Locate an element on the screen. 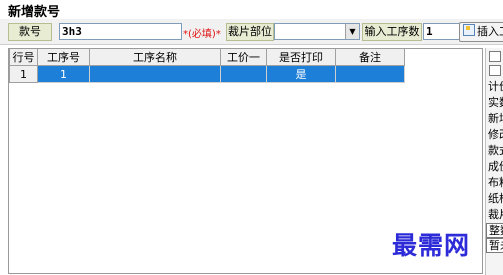  process-no-cell: 1 is located at coordinates (63, 74).